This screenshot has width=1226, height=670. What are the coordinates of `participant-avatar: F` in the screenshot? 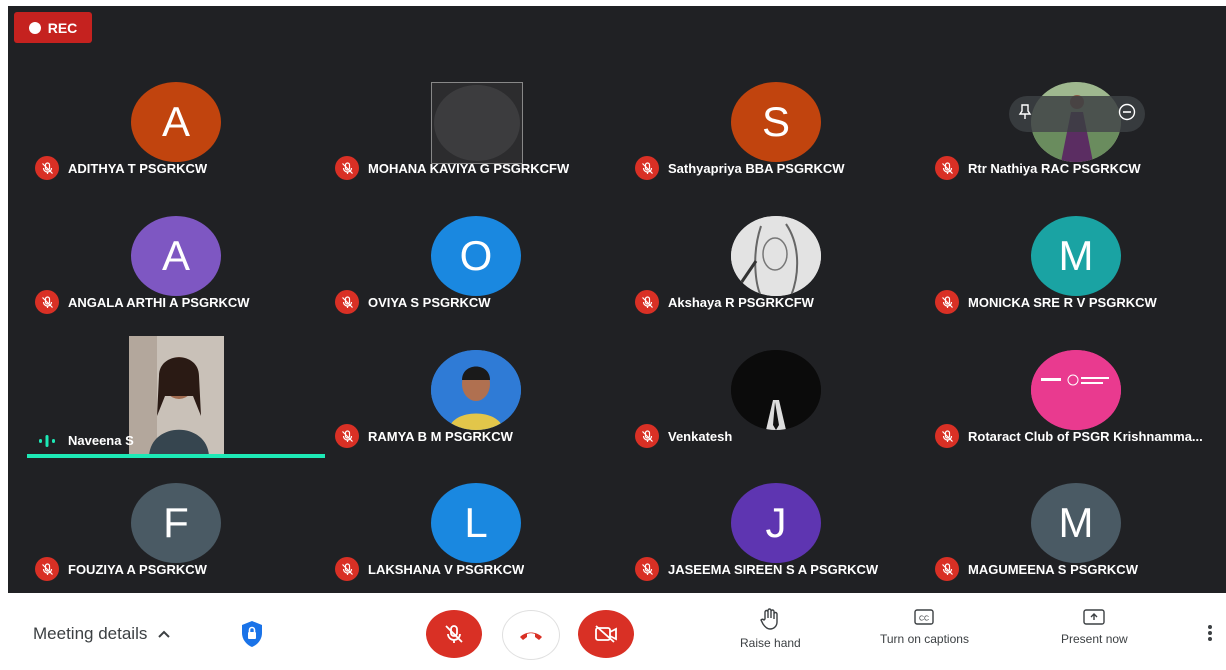 It's located at (176, 523).